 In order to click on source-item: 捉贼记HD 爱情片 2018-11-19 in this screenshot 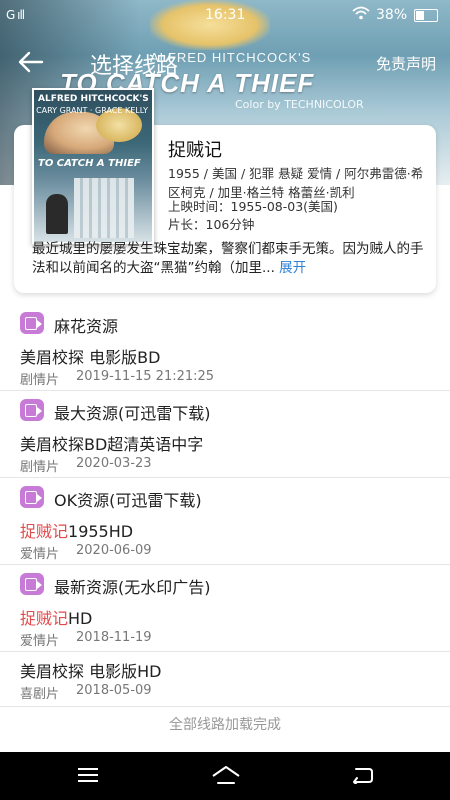, I will do `click(225, 628)`.